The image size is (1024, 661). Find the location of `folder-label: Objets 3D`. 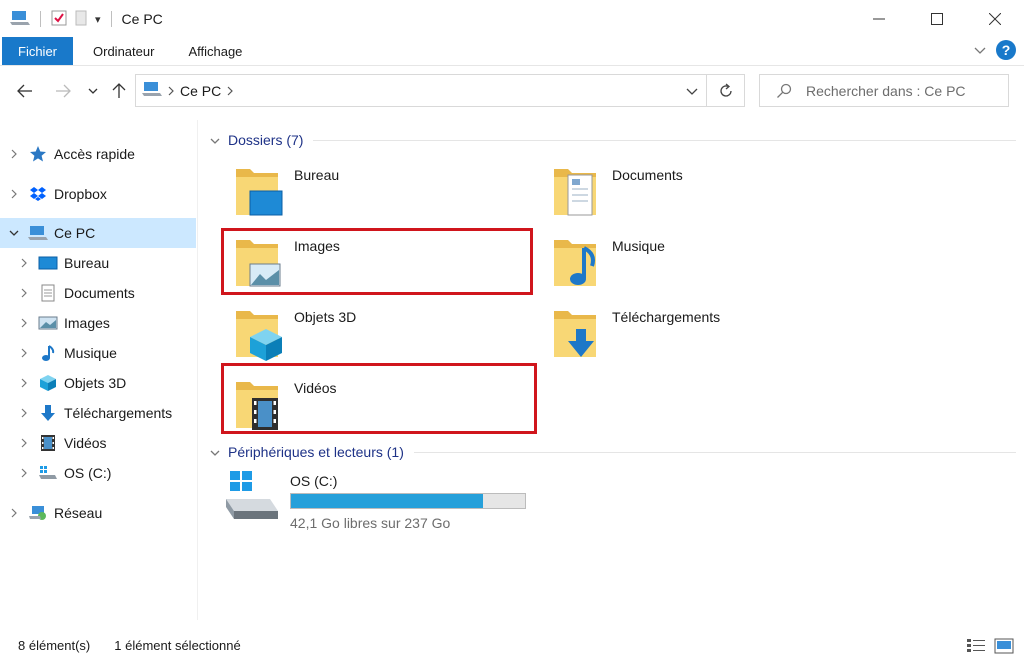

folder-label: Objets 3D is located at coordinates (325, 317).